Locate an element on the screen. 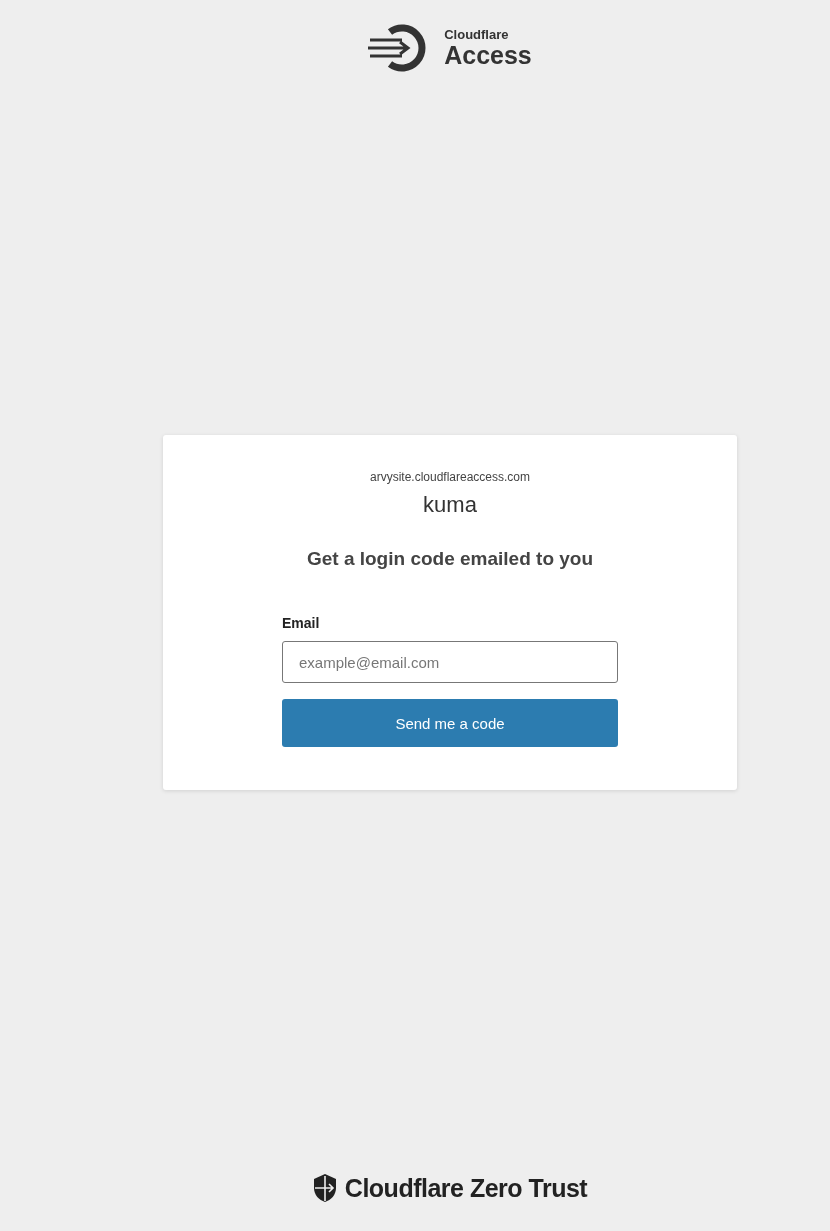 The height and width of the screenshot is (1231, 830). heading: Get a login code emailed to you is located at coordinates (450, 559).